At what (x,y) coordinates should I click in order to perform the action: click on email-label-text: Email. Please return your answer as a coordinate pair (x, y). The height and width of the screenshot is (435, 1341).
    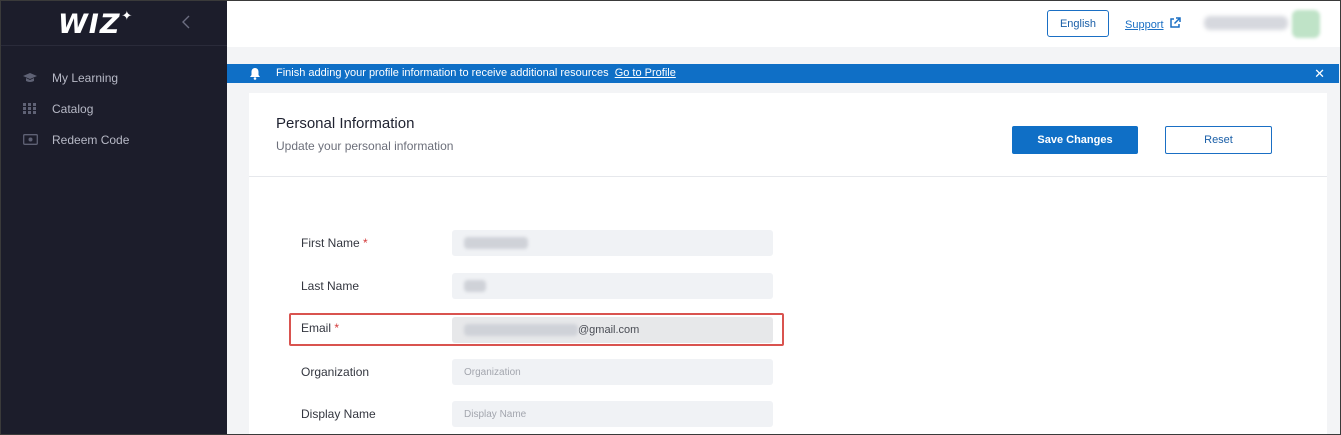
    Looking at the image, I should click on (316, 328).